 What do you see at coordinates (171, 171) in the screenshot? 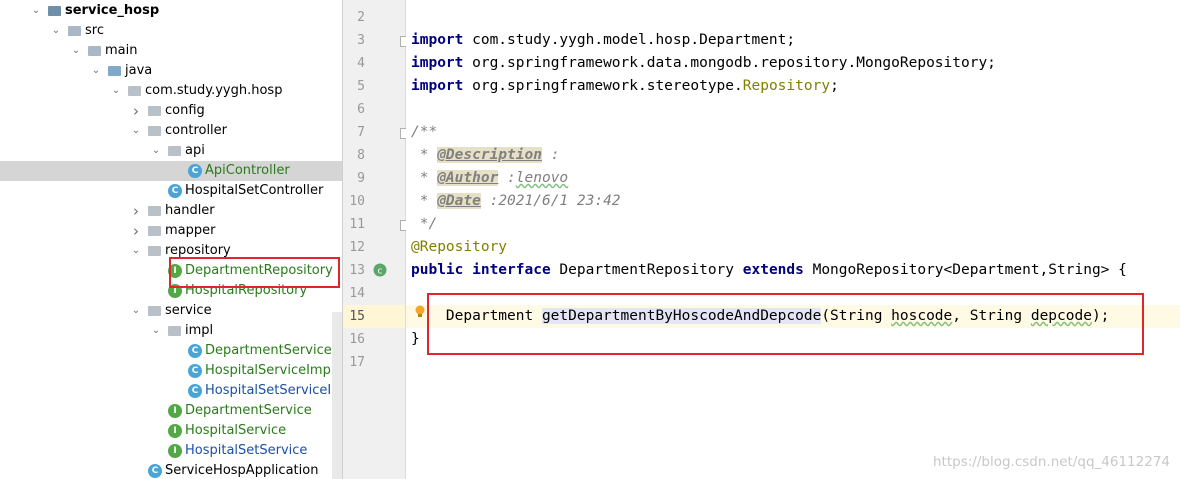
I see `tree-item-apicontroller: C ApiController` at bounding box center [171, 171].